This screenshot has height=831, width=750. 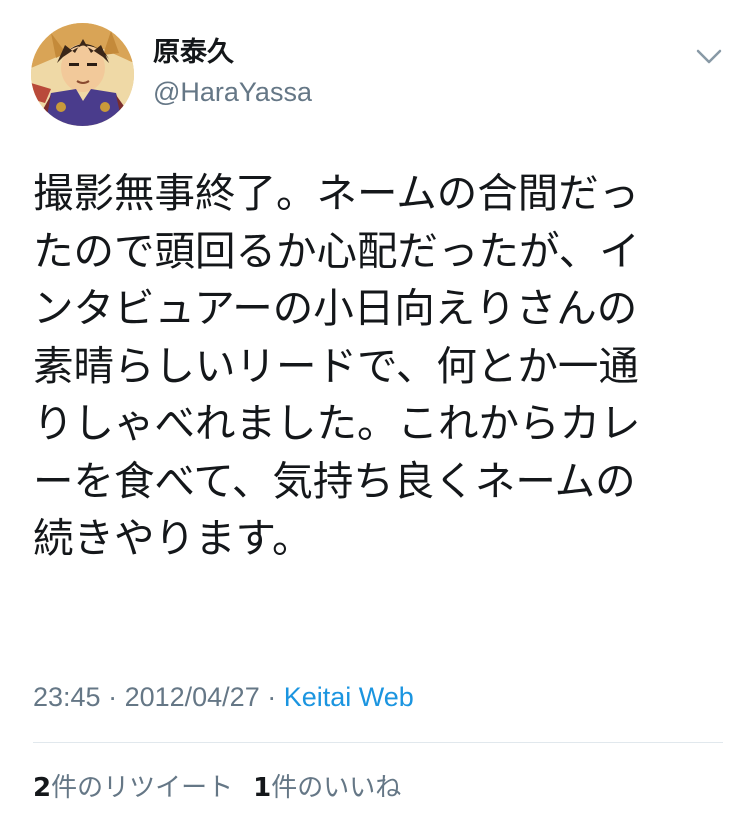 I want to click on author-display-name: 原泰久, so click(x=193, y=53).